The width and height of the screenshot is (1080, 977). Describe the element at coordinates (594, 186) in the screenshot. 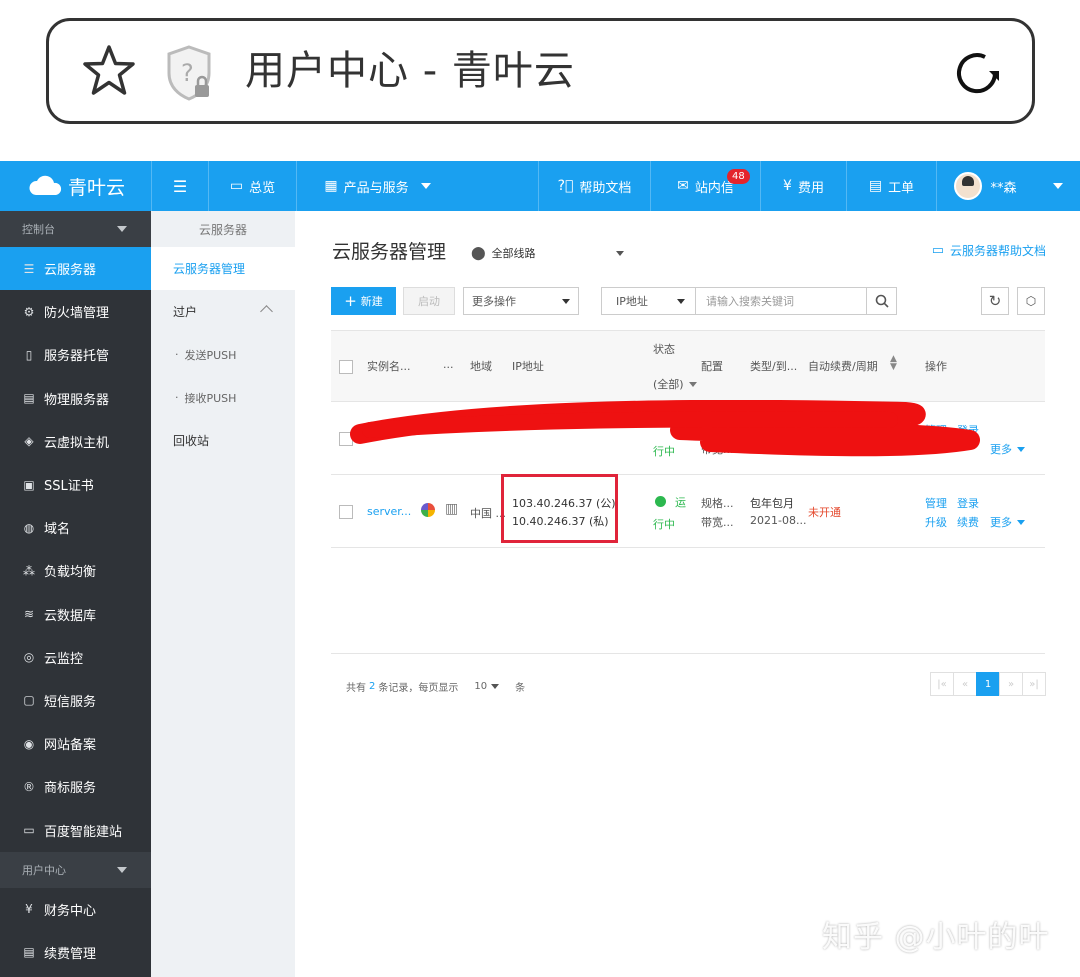

I see `nav-help-docs: ?⃝ 帮助文档` at that location.